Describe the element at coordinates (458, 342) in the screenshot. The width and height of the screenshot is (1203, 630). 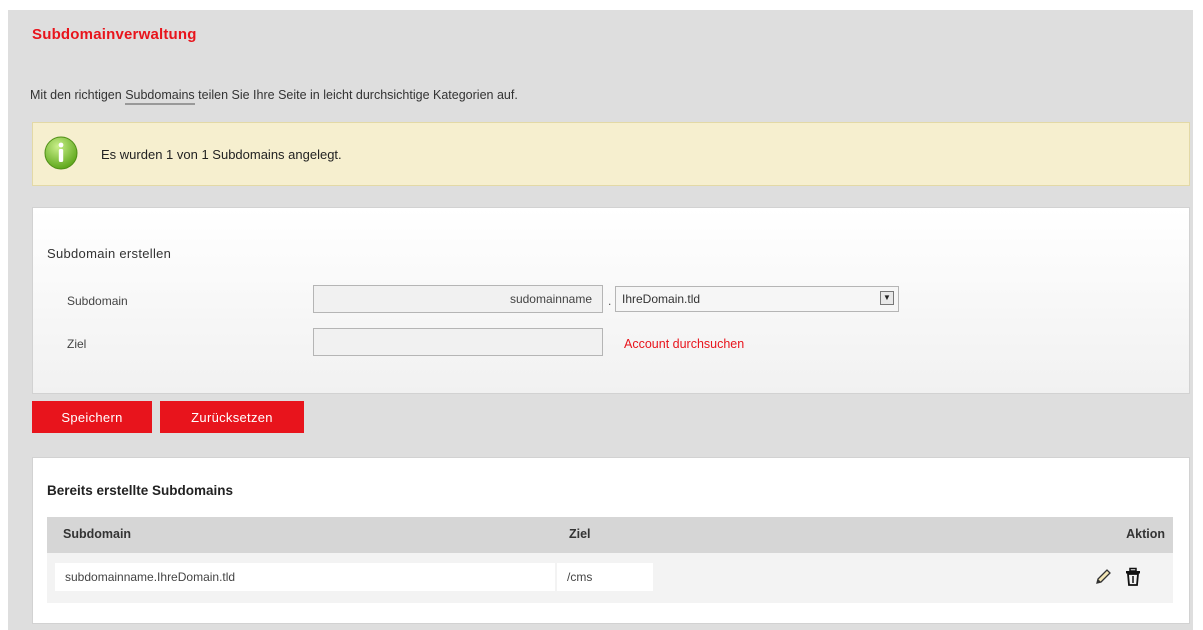
I see `target-input` at that location.